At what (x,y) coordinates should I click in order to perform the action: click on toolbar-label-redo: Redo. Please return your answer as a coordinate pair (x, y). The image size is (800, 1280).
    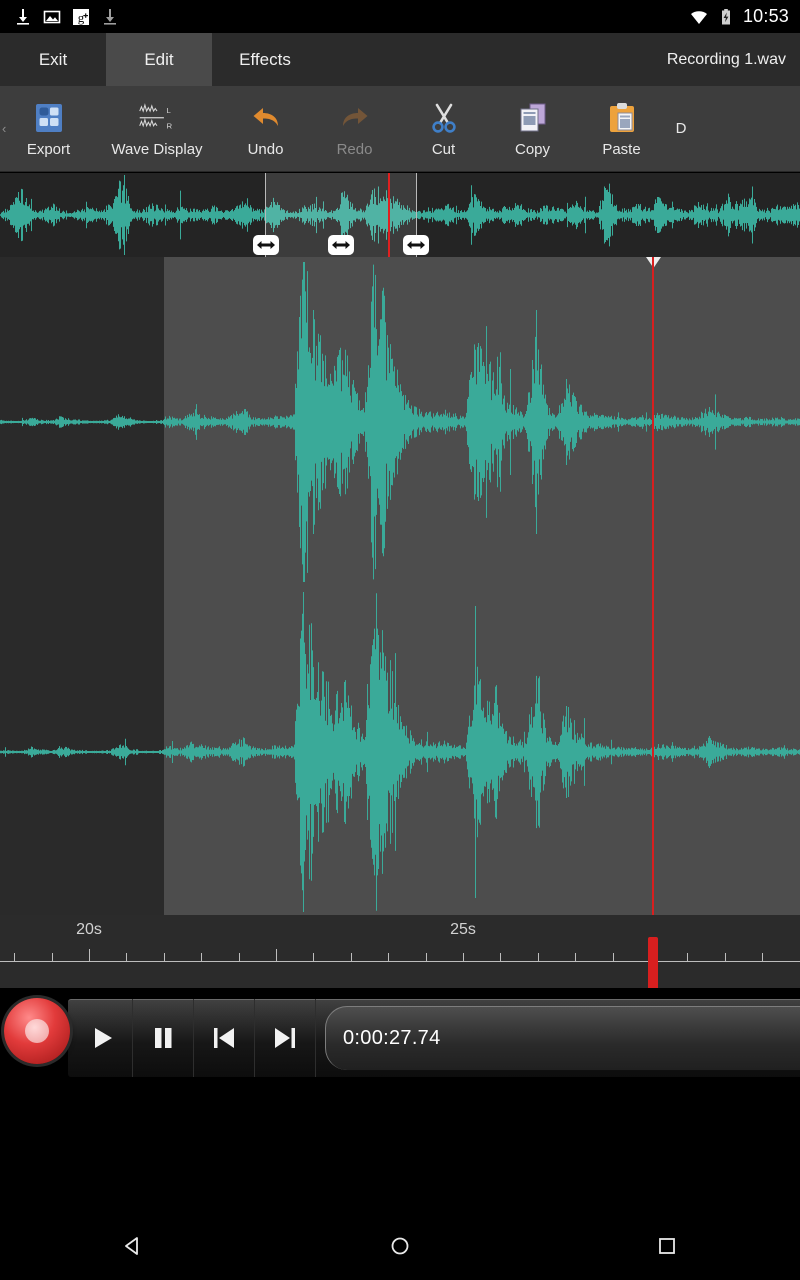
    Looking at the image, I should click on (354, 149).